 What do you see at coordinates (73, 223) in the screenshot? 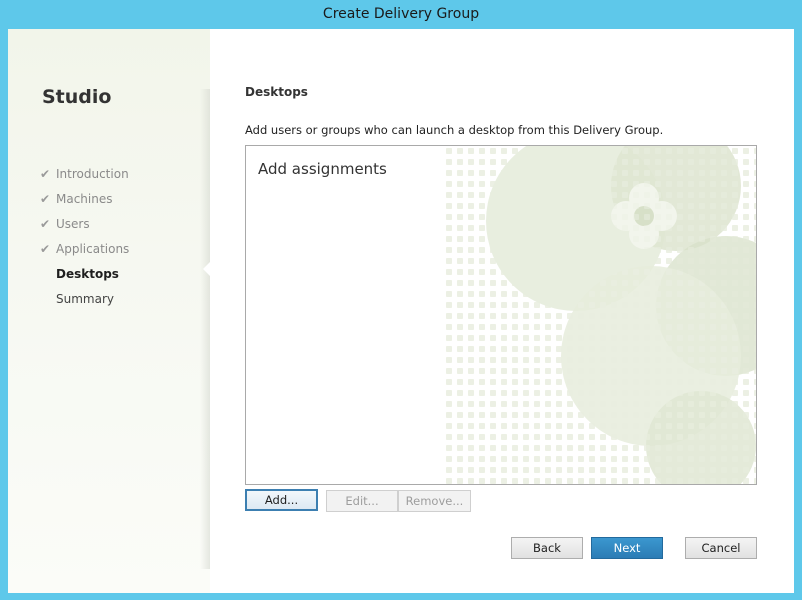
I see `step-label: Users` at bounding box center [73, 223].